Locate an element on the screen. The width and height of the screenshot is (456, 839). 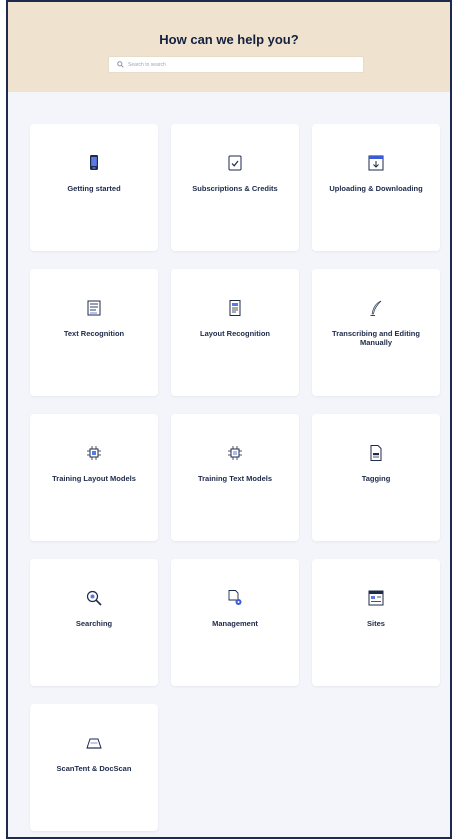
document-gear-icon is located at coordinates (235, 597).